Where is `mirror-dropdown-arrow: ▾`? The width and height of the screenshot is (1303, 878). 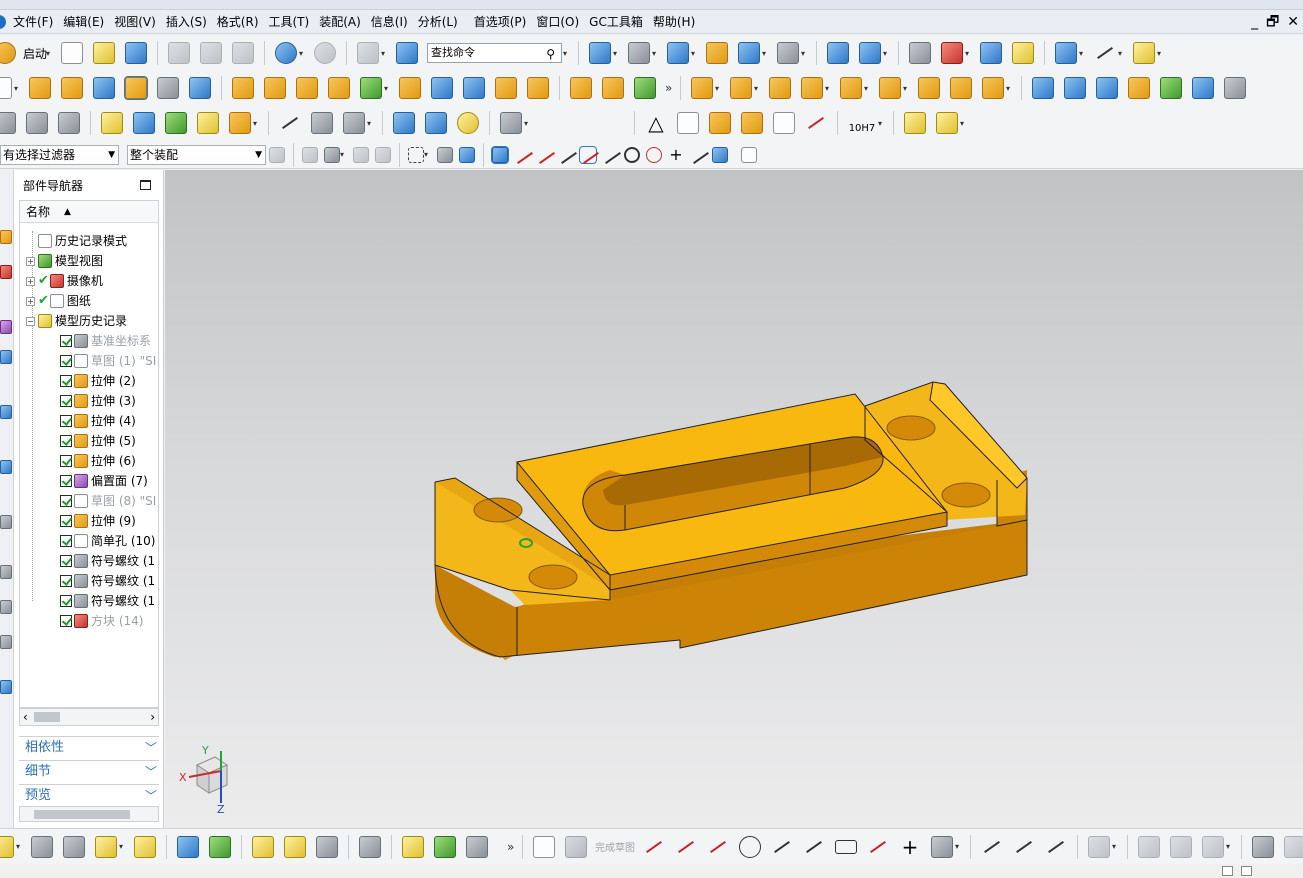 mirror-dropdown-arrow: ▾ is located at coordinates (758, 88).